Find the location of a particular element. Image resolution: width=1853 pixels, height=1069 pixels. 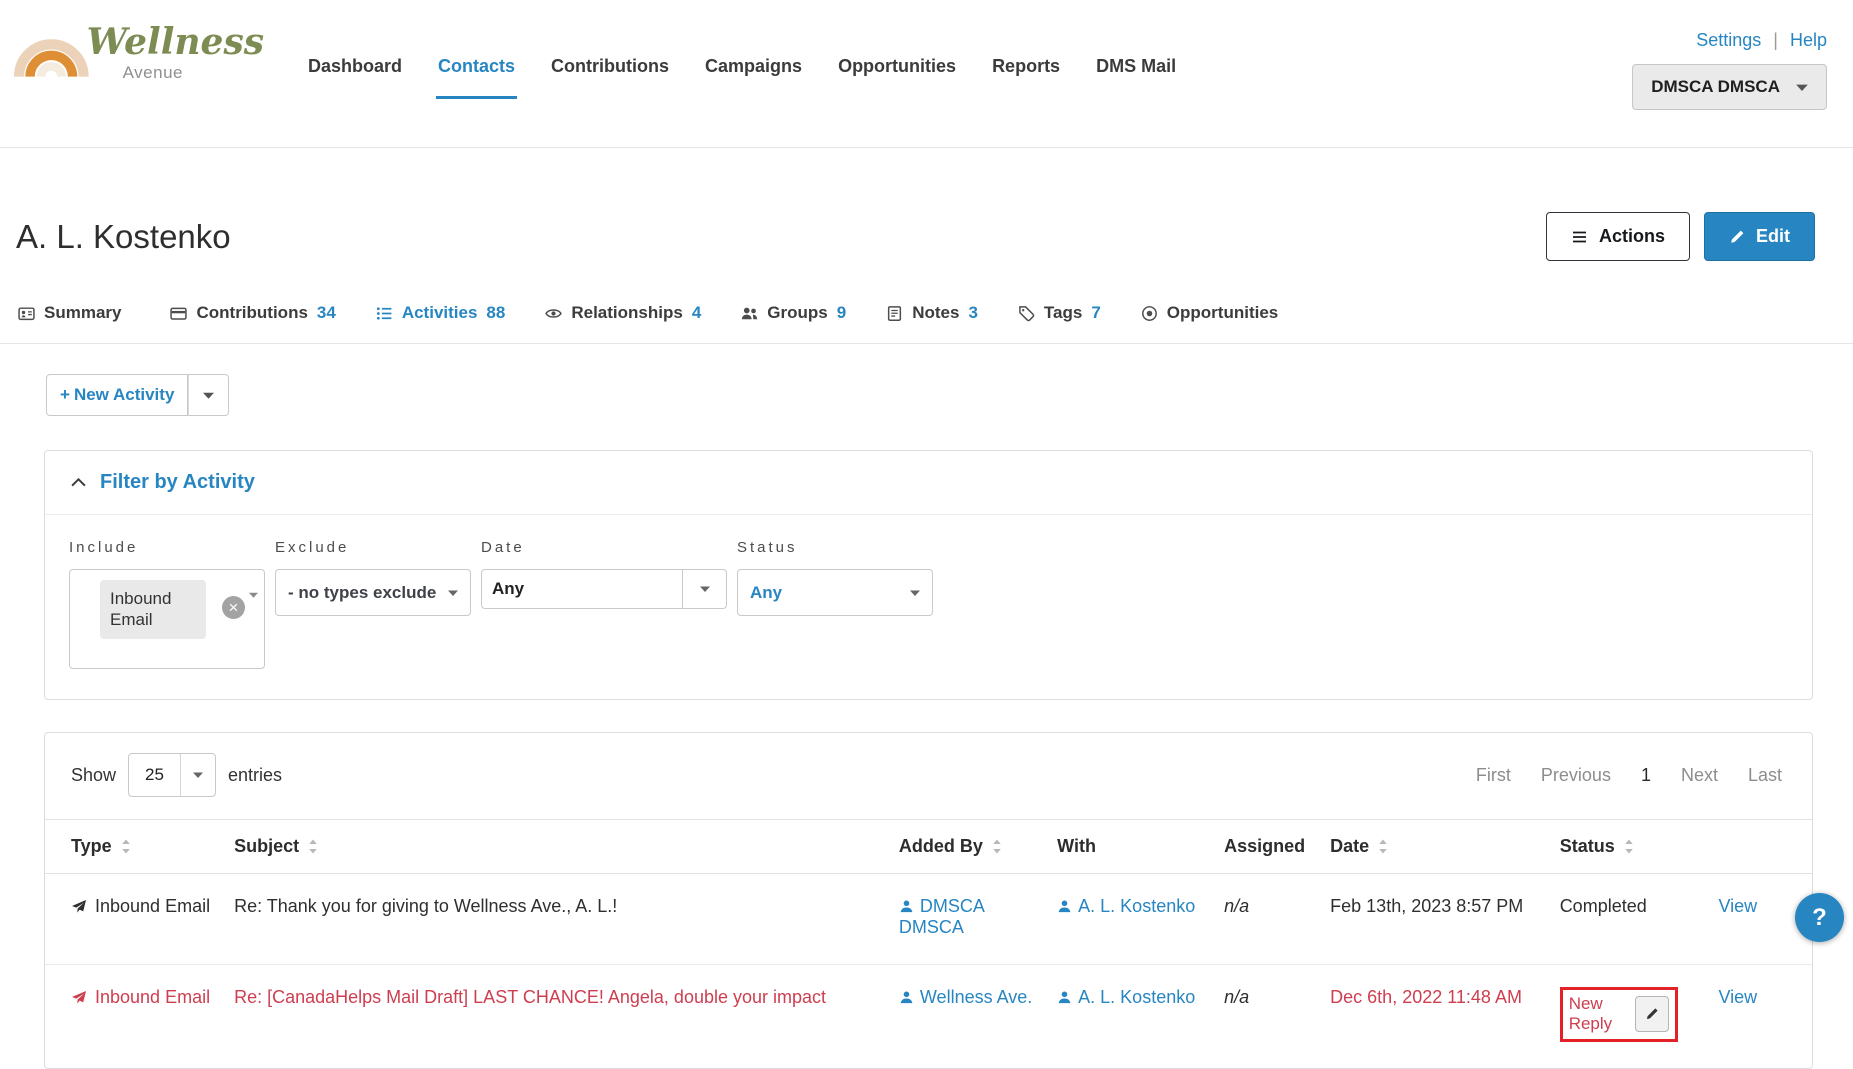

tab-activities: Activities 88 is located at coordinates (440, 313).